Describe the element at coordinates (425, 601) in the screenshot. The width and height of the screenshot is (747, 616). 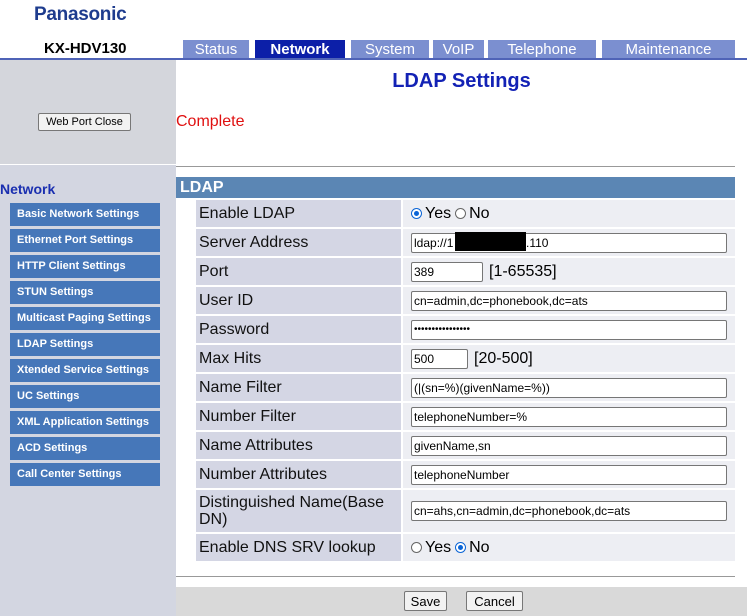
I see `save-button: Save` at that location.